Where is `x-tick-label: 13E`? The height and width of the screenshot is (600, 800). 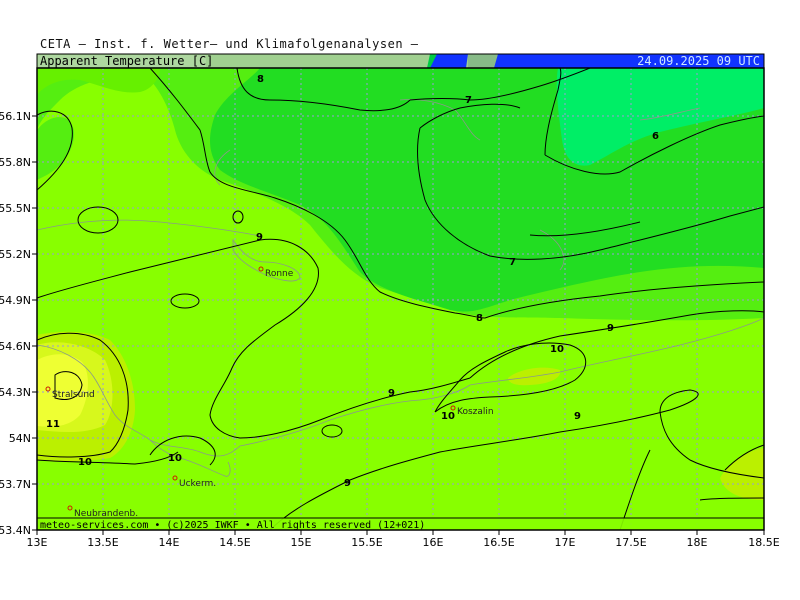
x-tick-label: 13E is located at coordinates (37, 542).